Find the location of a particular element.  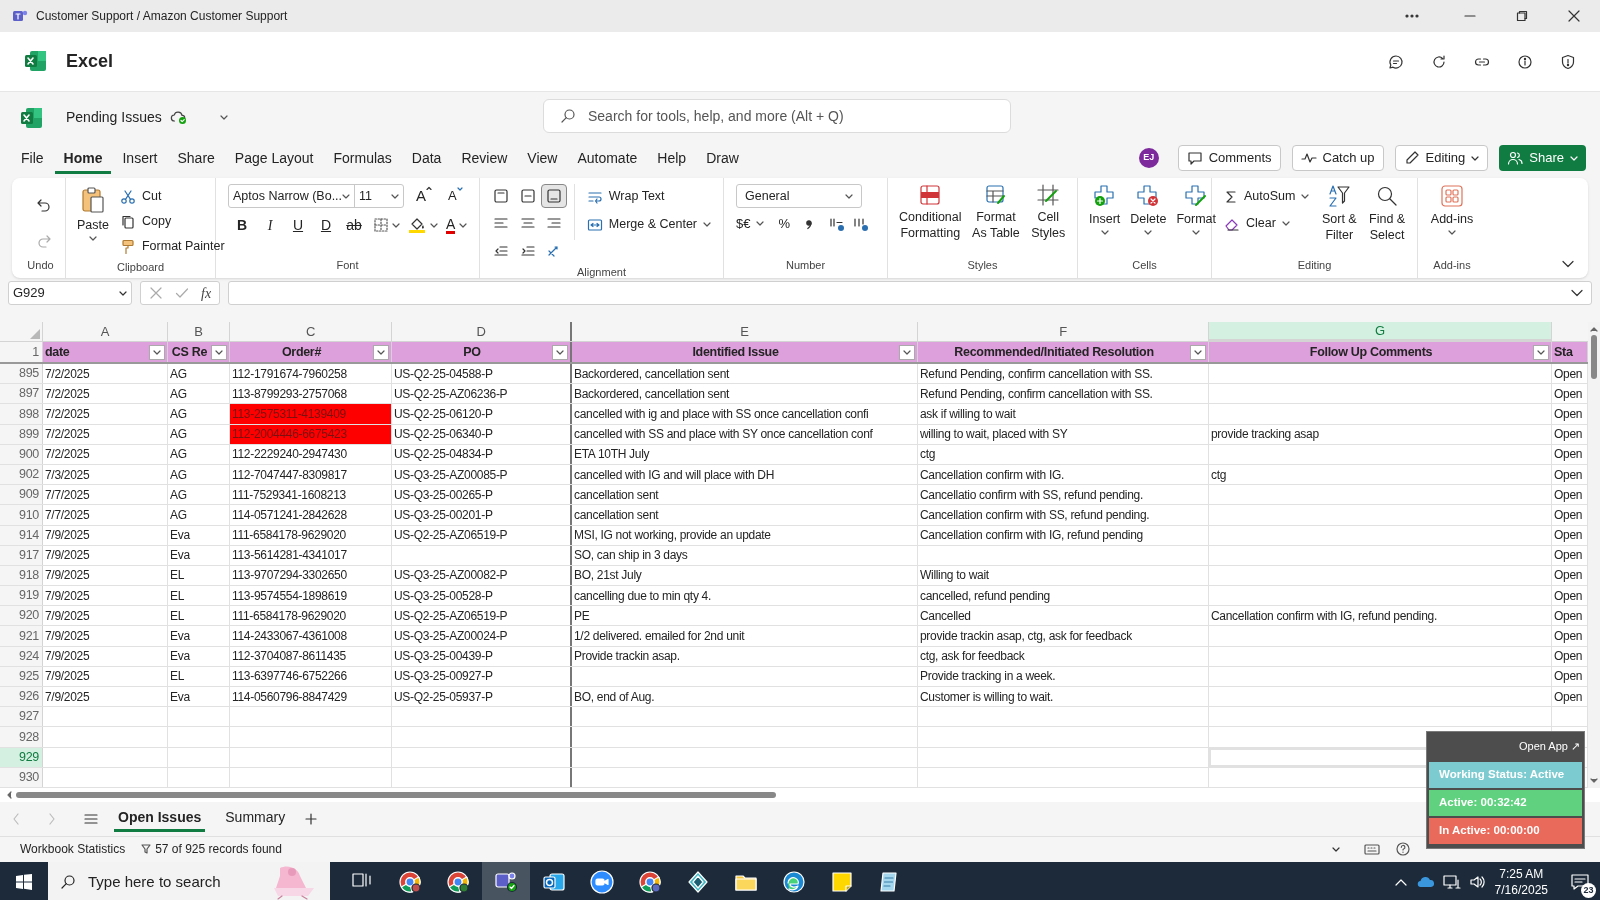

row-header: 926 is located at coordinates (21, 697).